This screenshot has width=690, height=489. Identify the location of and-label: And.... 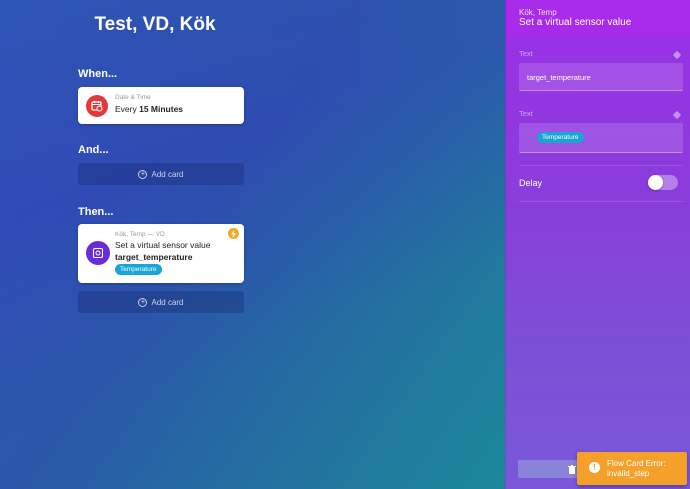
(93, 150).